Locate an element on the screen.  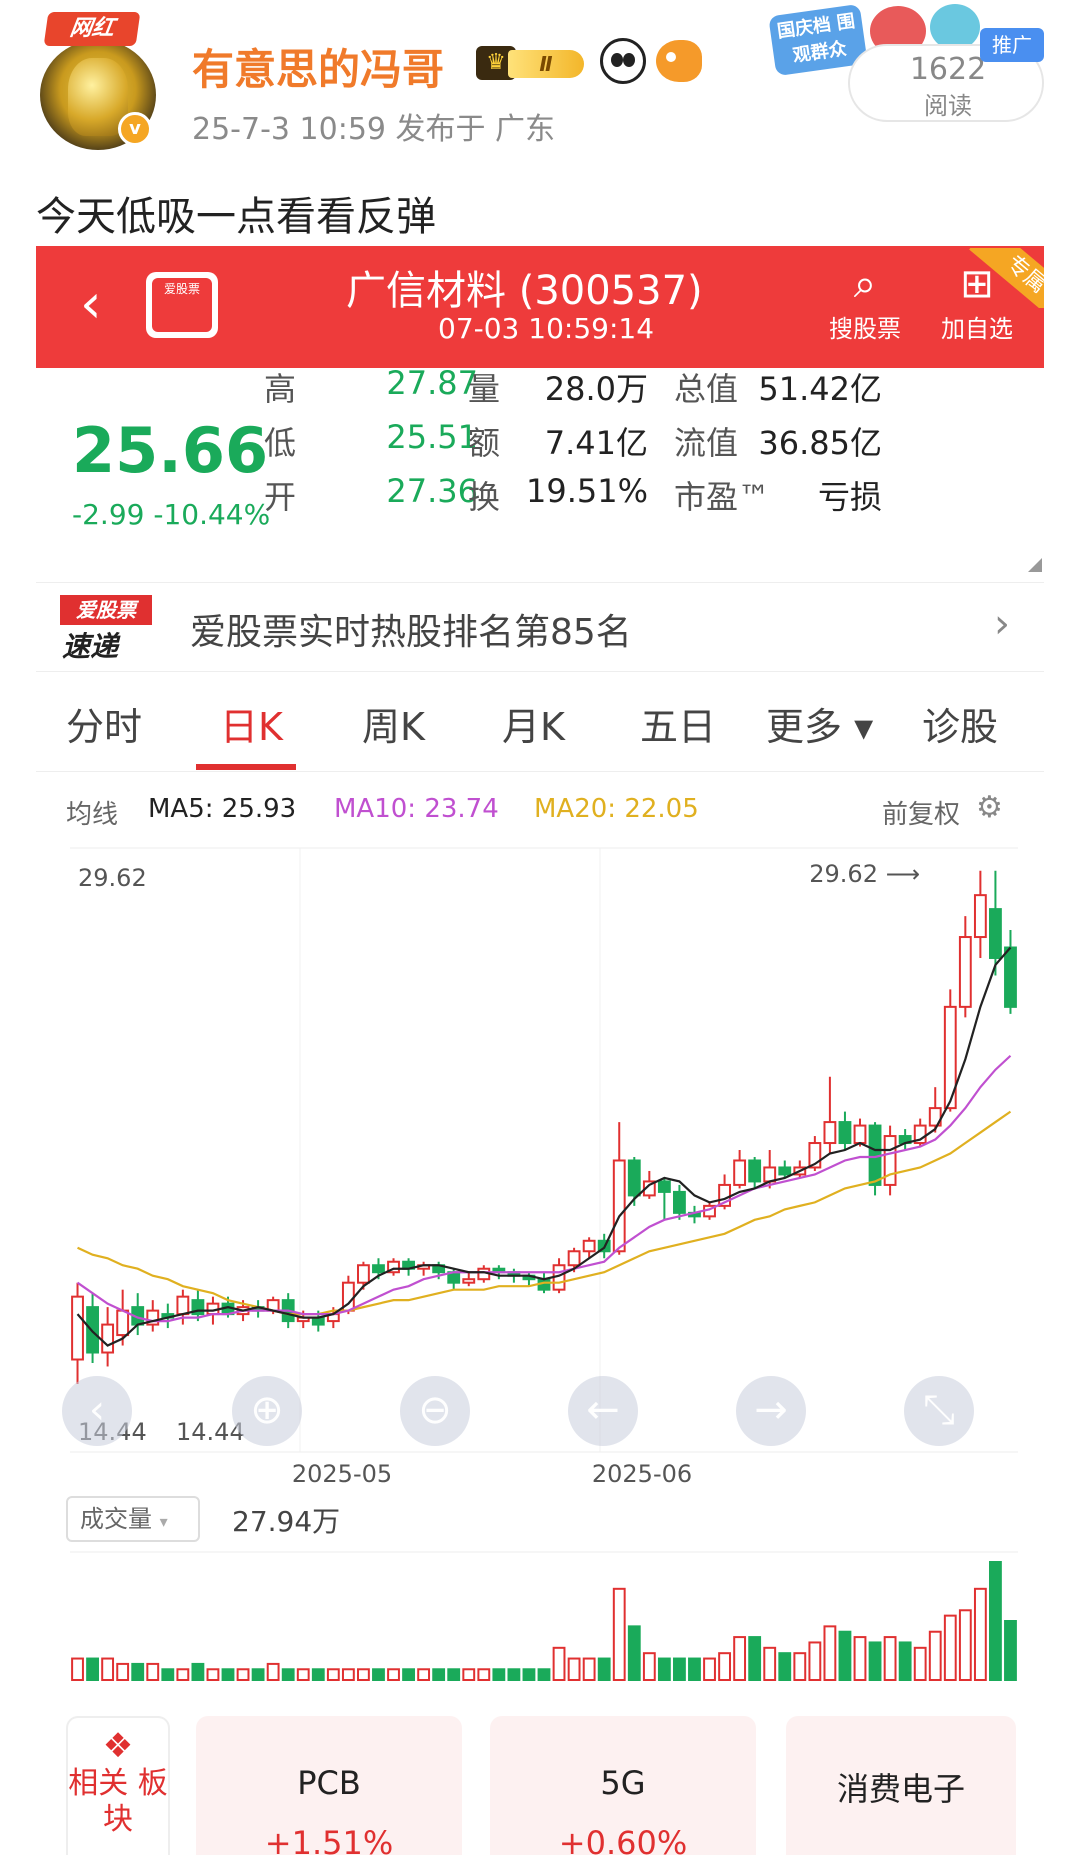
sector-name: 消费电子 is located at coordinates (900, 1789).